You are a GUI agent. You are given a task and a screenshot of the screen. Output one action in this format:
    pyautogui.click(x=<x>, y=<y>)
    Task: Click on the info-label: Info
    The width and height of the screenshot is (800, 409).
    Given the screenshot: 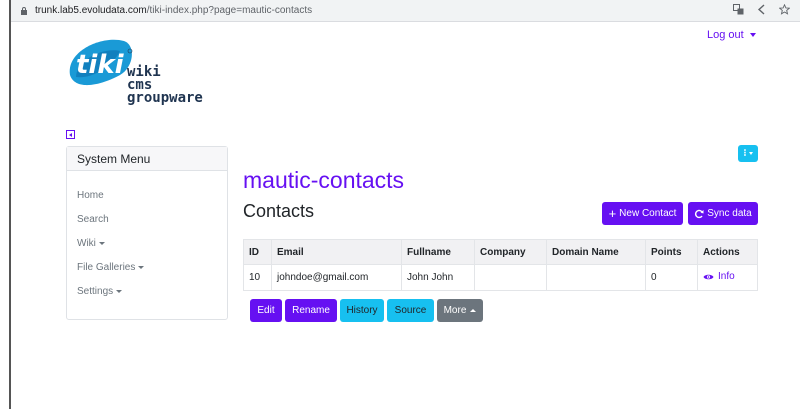 What is the action you would take?
    pyautogui.click(x=726, y=277)
    